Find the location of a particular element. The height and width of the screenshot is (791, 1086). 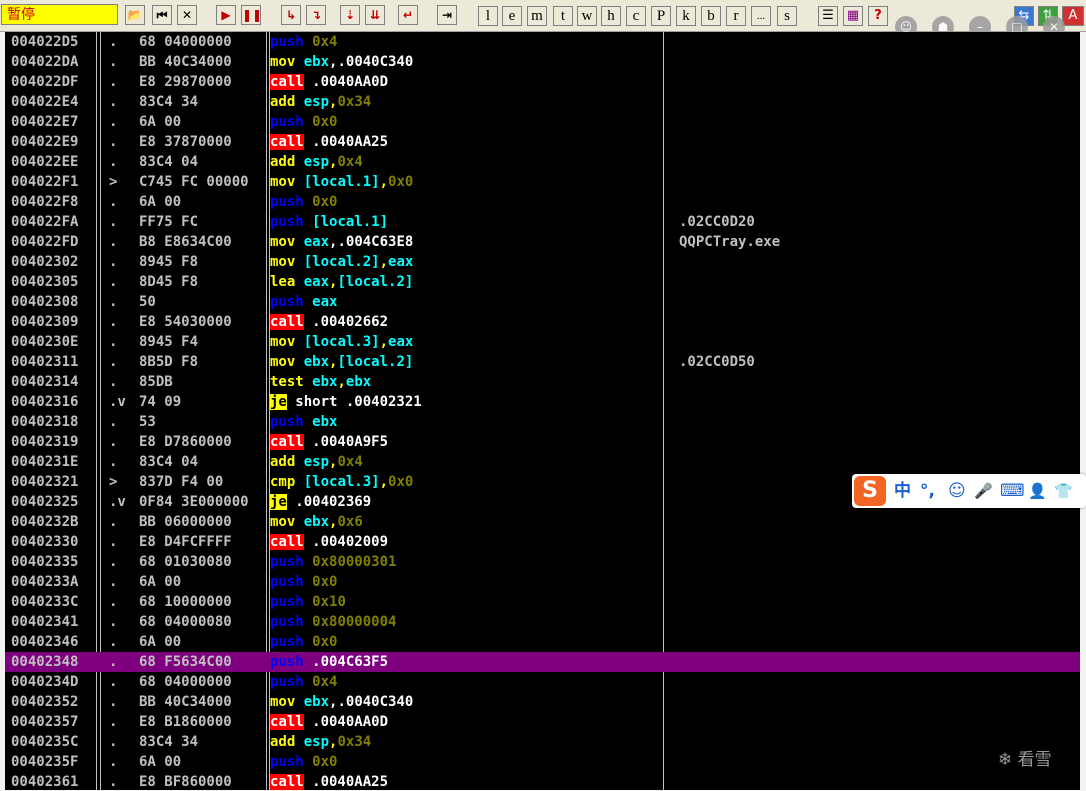

instruction: mov [local.3],eax is located at coordinates (466, 342).